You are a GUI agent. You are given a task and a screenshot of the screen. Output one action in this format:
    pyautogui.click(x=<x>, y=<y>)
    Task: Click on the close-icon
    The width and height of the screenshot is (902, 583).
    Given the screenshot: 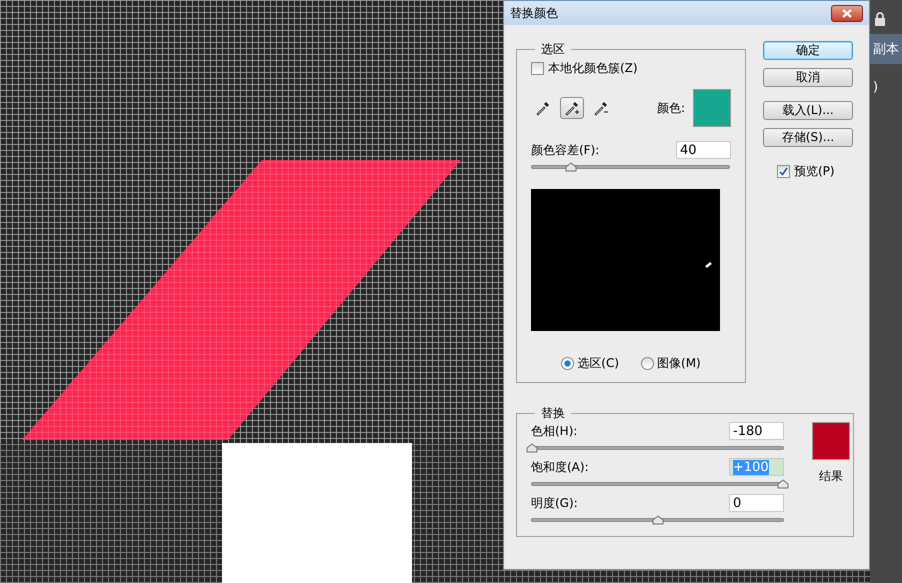 What is the action you would take?
    pyautogui.click(x=847, y=13)
    